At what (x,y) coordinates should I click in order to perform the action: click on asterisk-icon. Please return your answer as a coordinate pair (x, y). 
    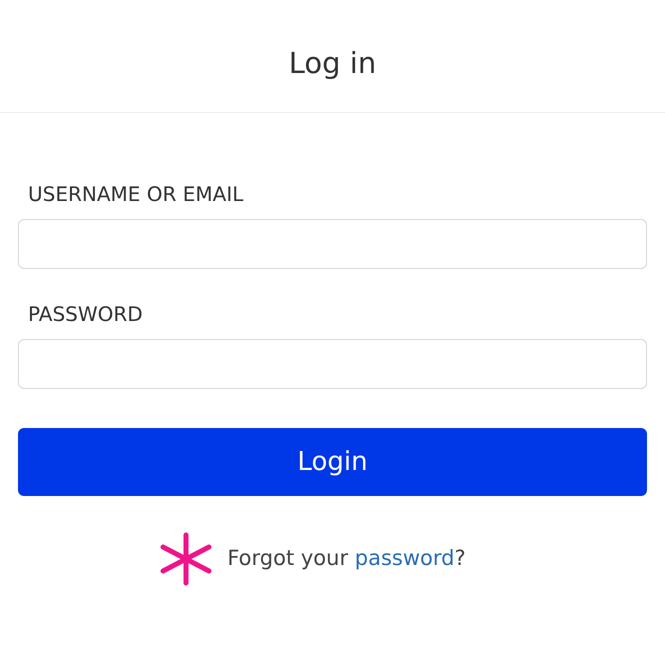
    Looking at the image, I should click on (186, 559).